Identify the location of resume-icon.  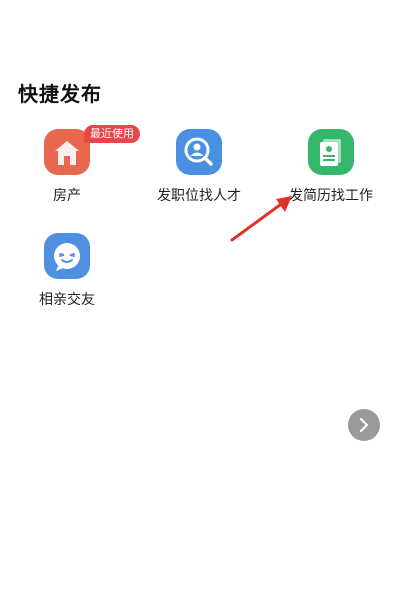
(331, 152).